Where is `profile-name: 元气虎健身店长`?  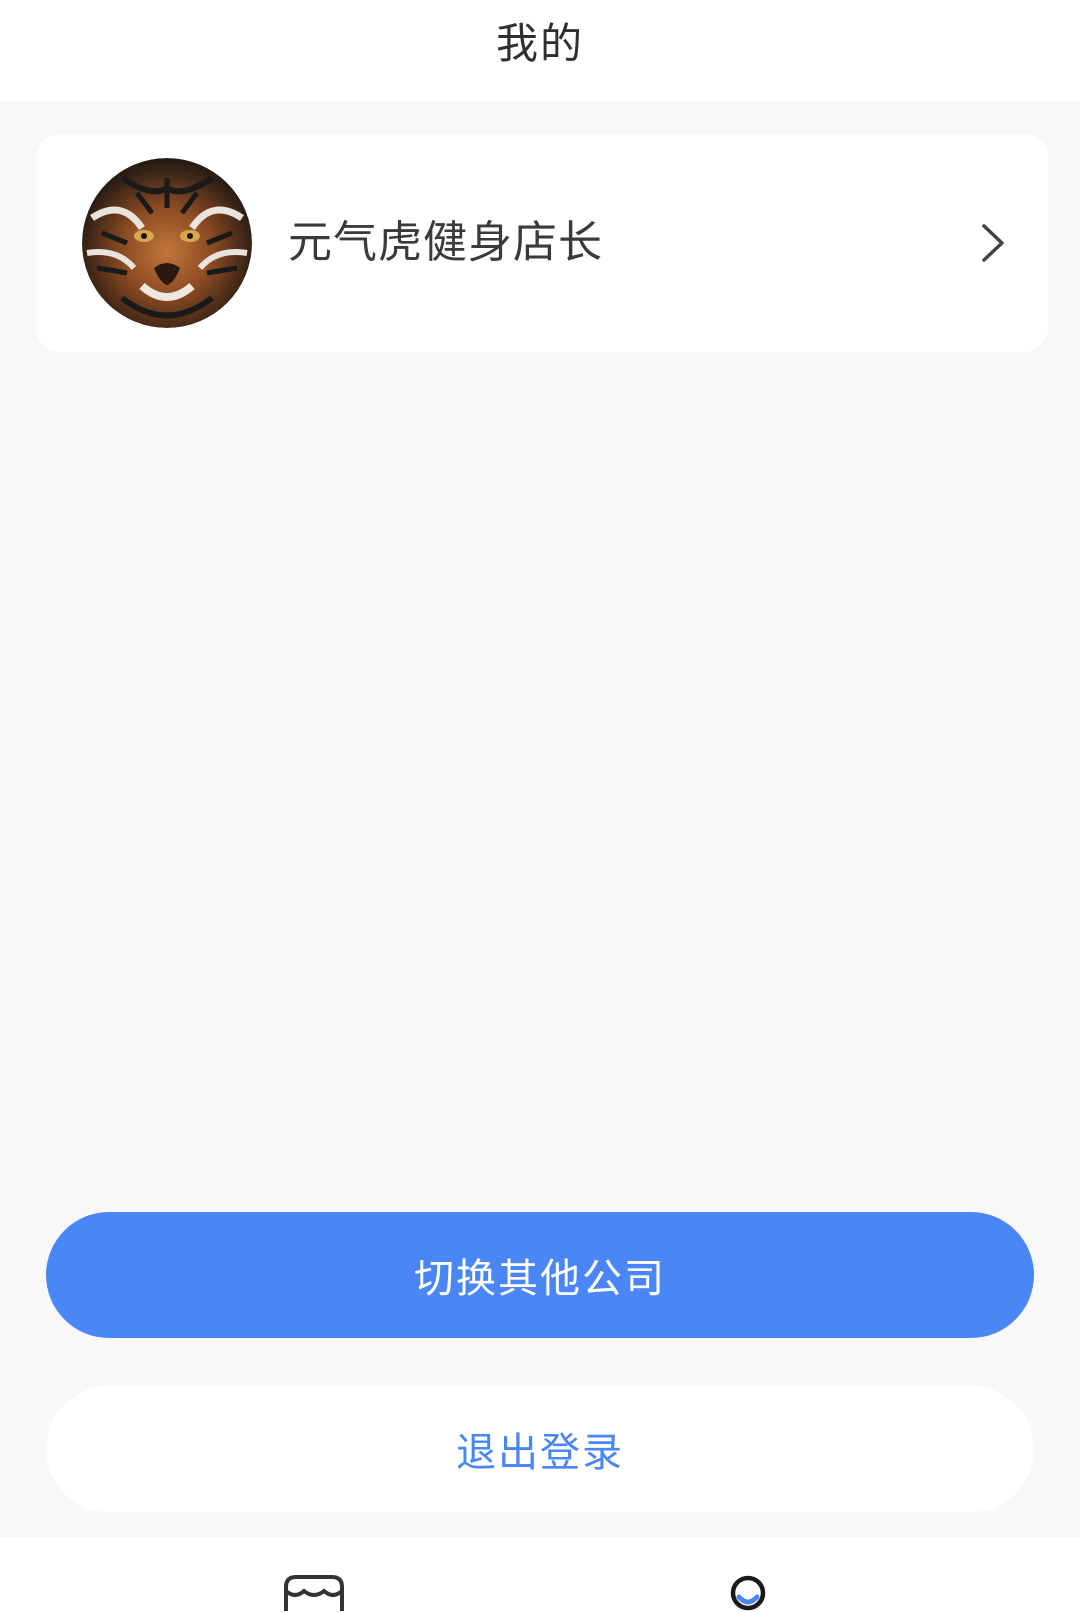
profile-name: 元气虎健身店长 is located at coordinates (445, 242).